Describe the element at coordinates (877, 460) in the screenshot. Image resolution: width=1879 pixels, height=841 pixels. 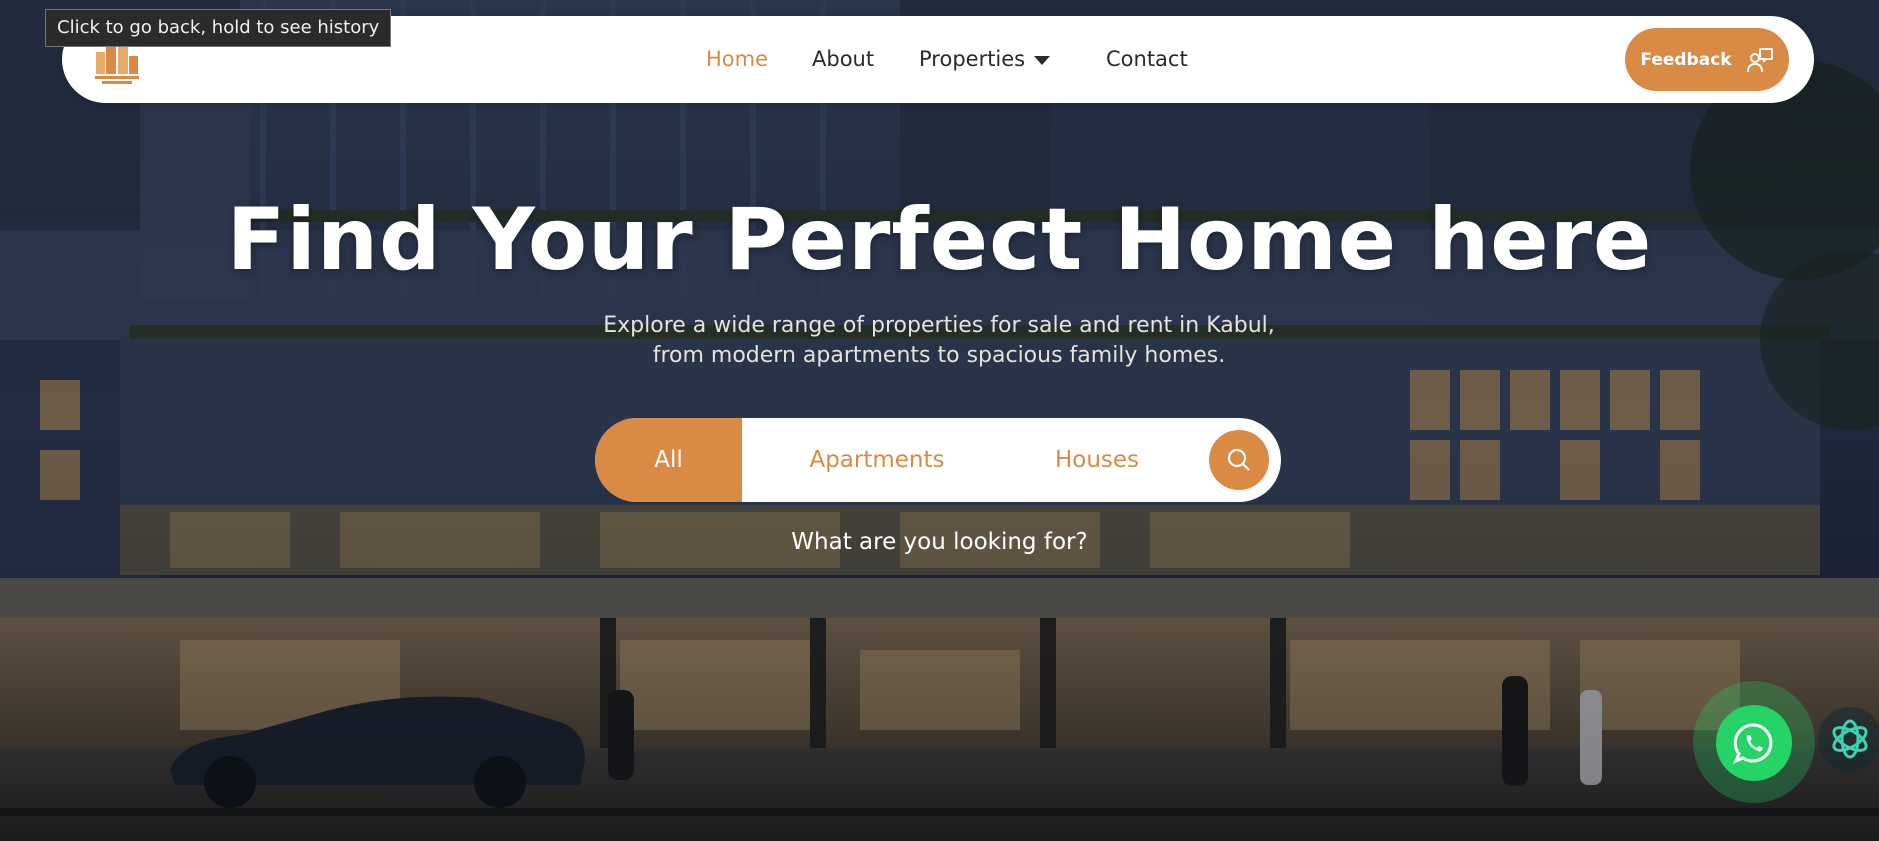
I see `tab-apartments: Apartments` at that location.